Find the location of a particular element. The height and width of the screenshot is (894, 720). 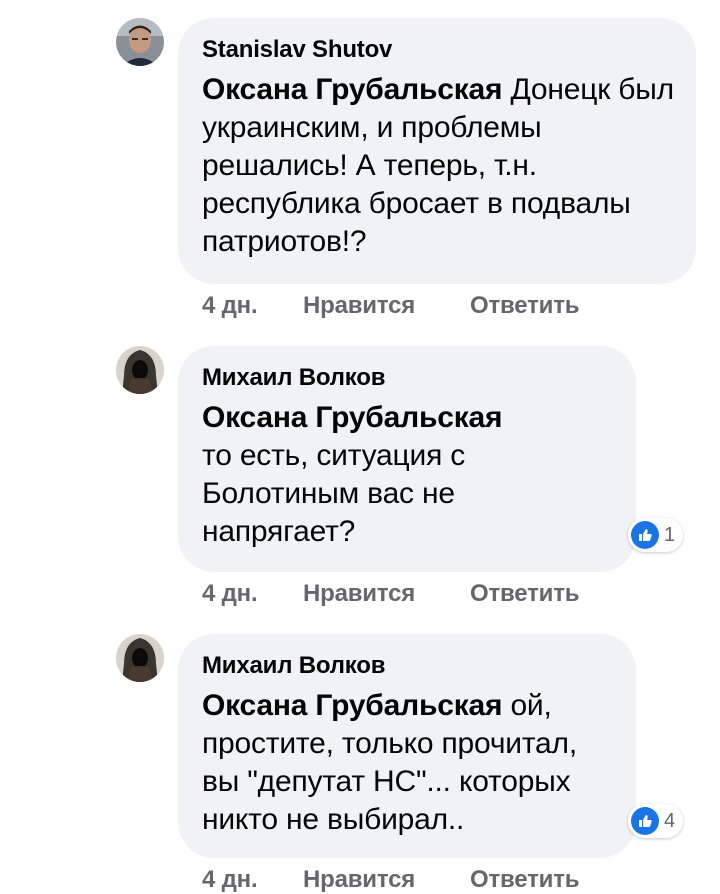

reaction-badge: 1 is located at coordinates (656, 535).